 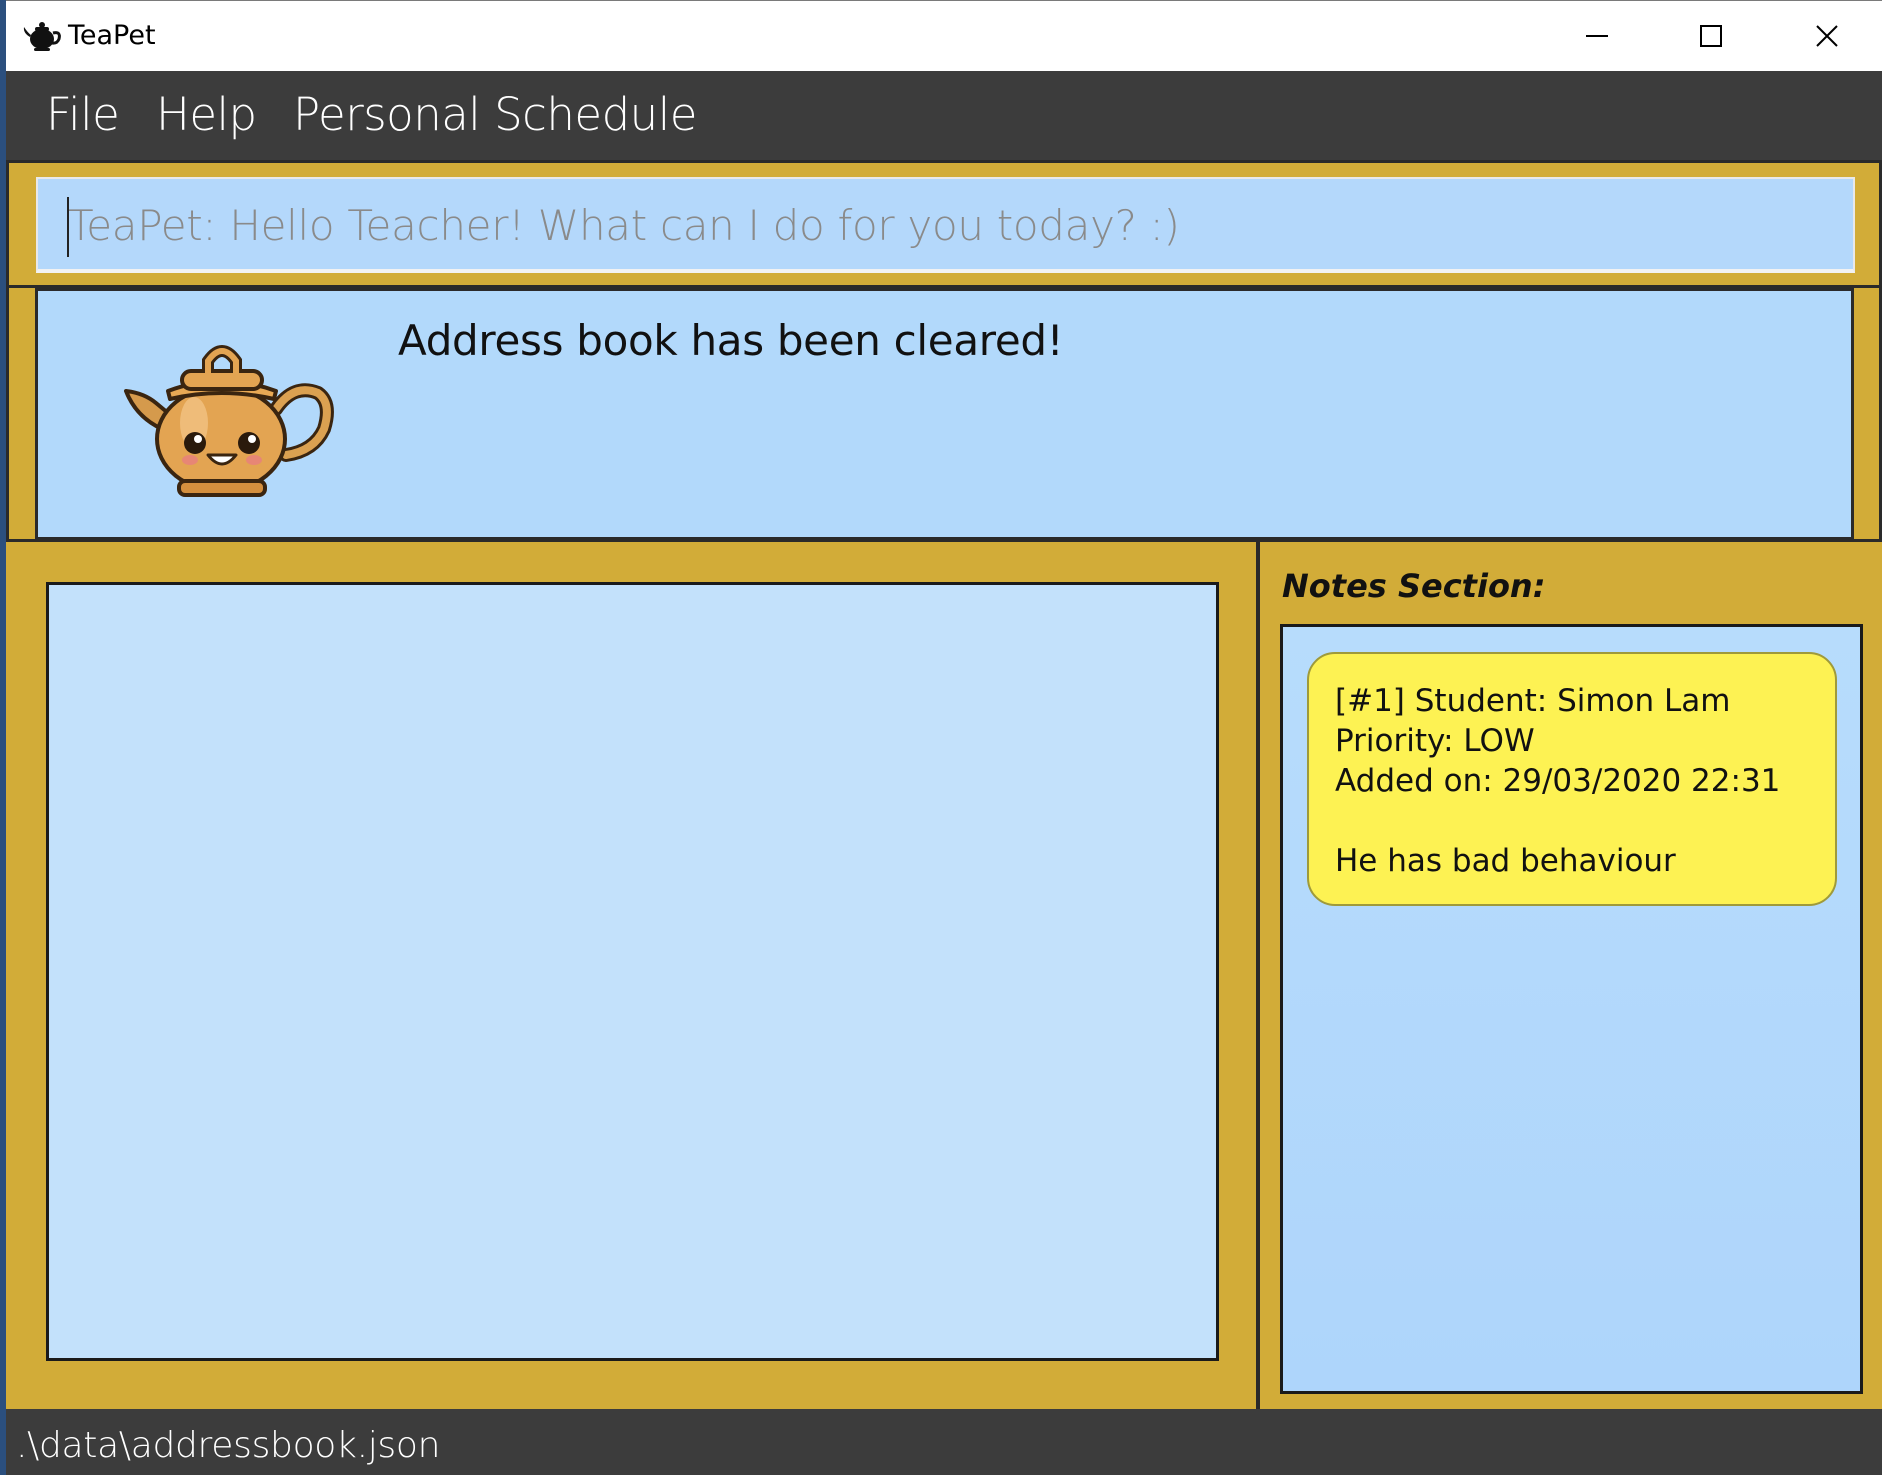 What do you see at coordinates (944, 35) in the screenshot?
I see `title-bar: TeaPet` at bounding box center [944, 35].